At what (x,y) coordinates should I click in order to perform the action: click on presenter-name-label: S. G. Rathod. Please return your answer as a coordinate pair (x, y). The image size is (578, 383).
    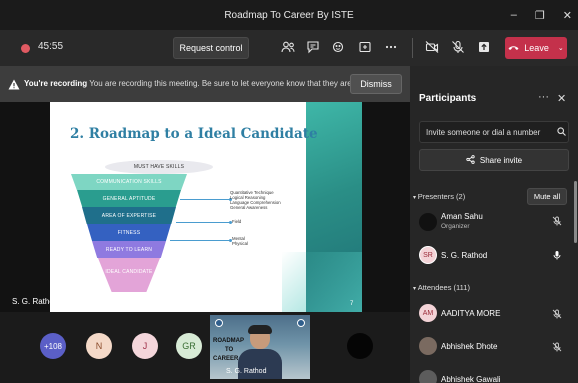
    Looking at the image, I should click on (35, 301).